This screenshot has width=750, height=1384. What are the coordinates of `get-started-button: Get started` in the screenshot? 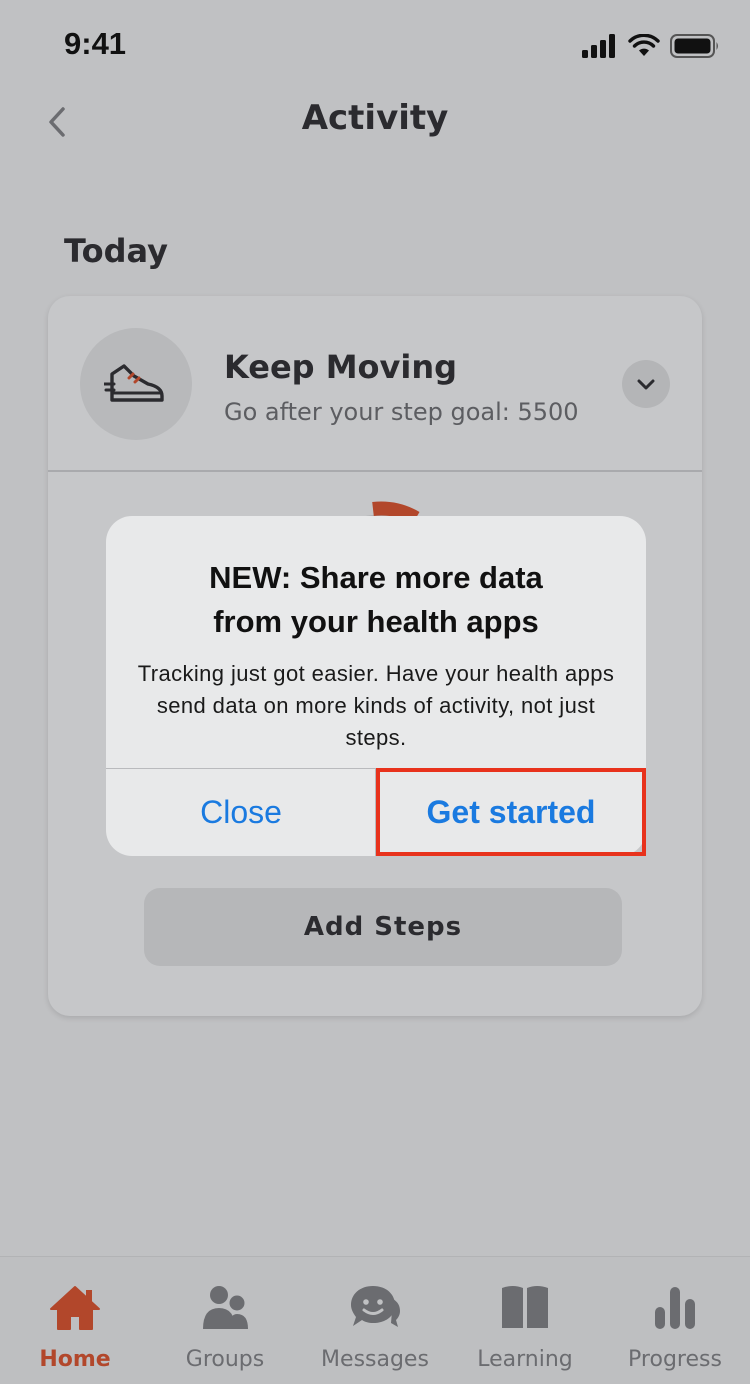 It's located at (511, 812).